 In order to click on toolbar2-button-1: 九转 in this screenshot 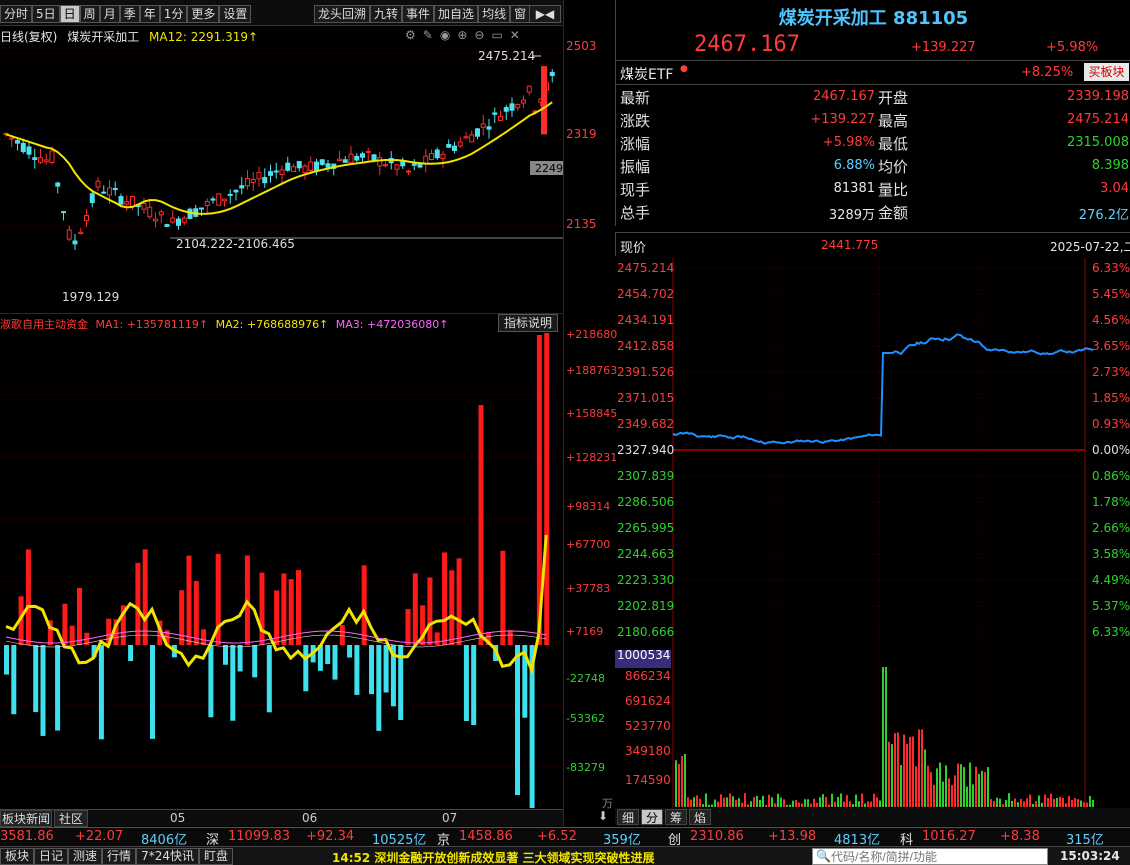, I will do `click(386, 14)`.